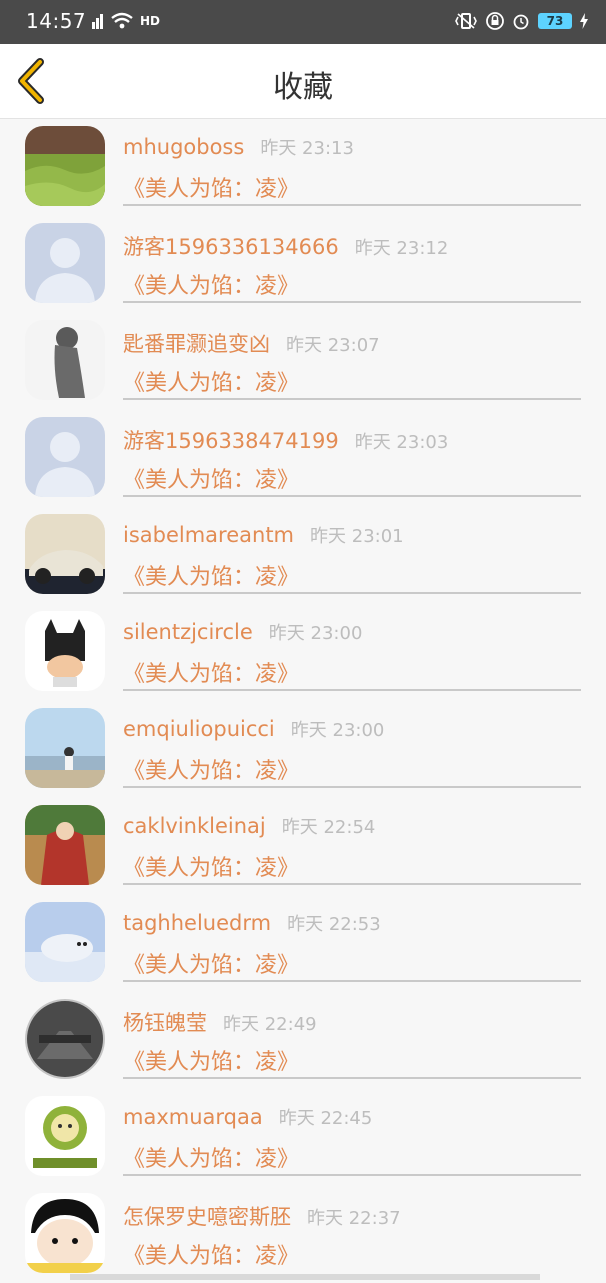  What do you see at coordinates (357, 536) in the screenshot?
I see `timestamp: 昨天 23:01` at bounding box center [357, 536].